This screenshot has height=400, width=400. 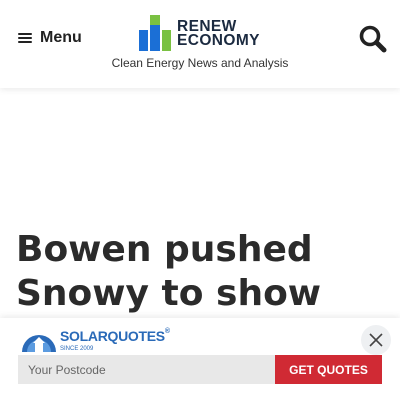 I want to click on solarquotes-brand: SOLARQUOTES®, so click(x=115, y=336).